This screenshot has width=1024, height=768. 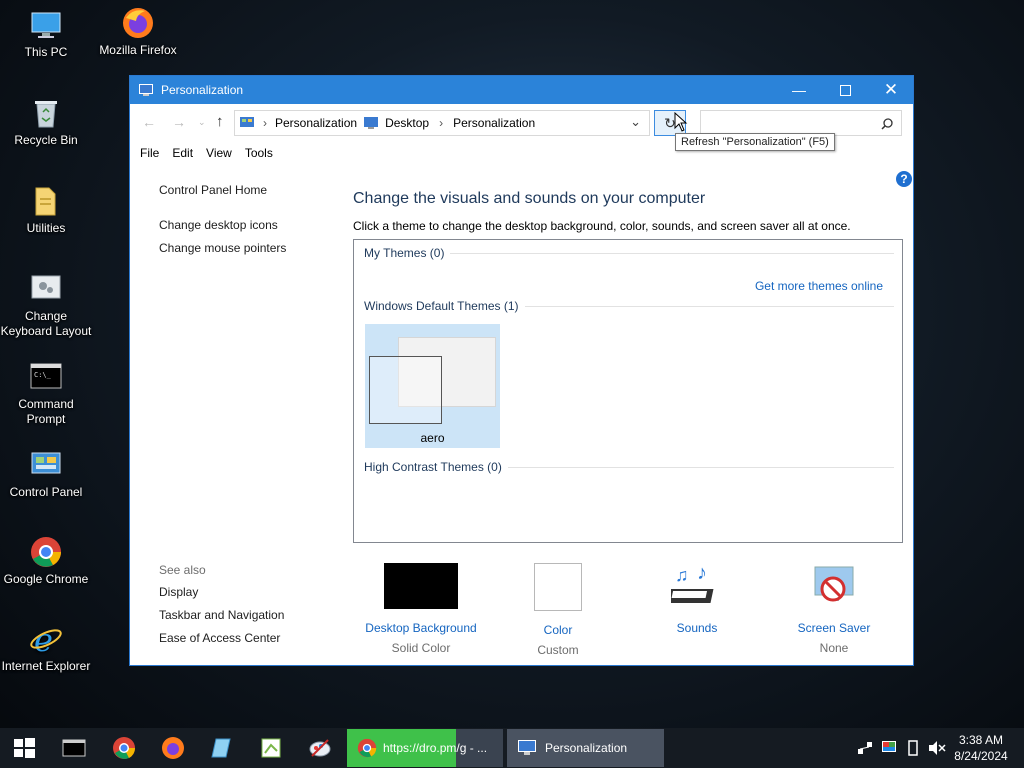 I want to click on control-panel-home-link: Control Panel Home, so click(x=222, y=190).